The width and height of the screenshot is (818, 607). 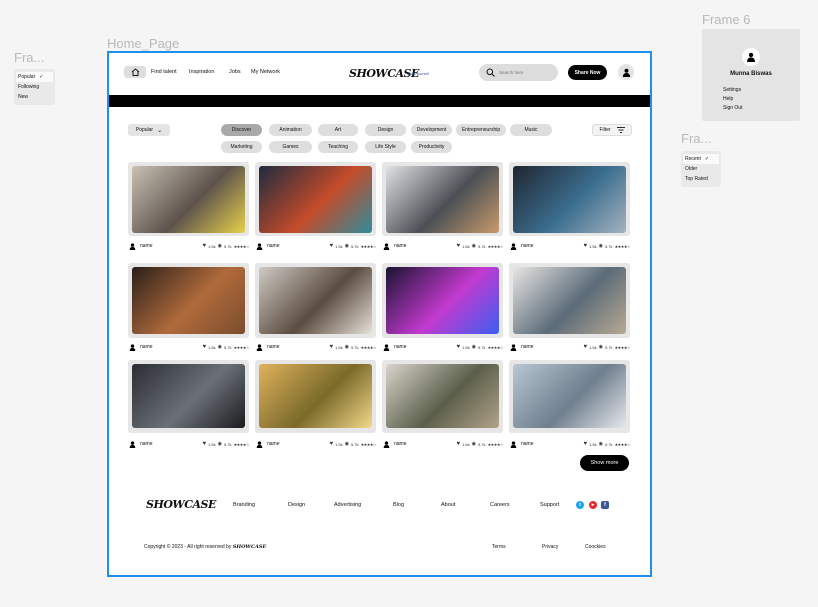 I want to click on twitter-icon: t, so click(x=580, y=505).